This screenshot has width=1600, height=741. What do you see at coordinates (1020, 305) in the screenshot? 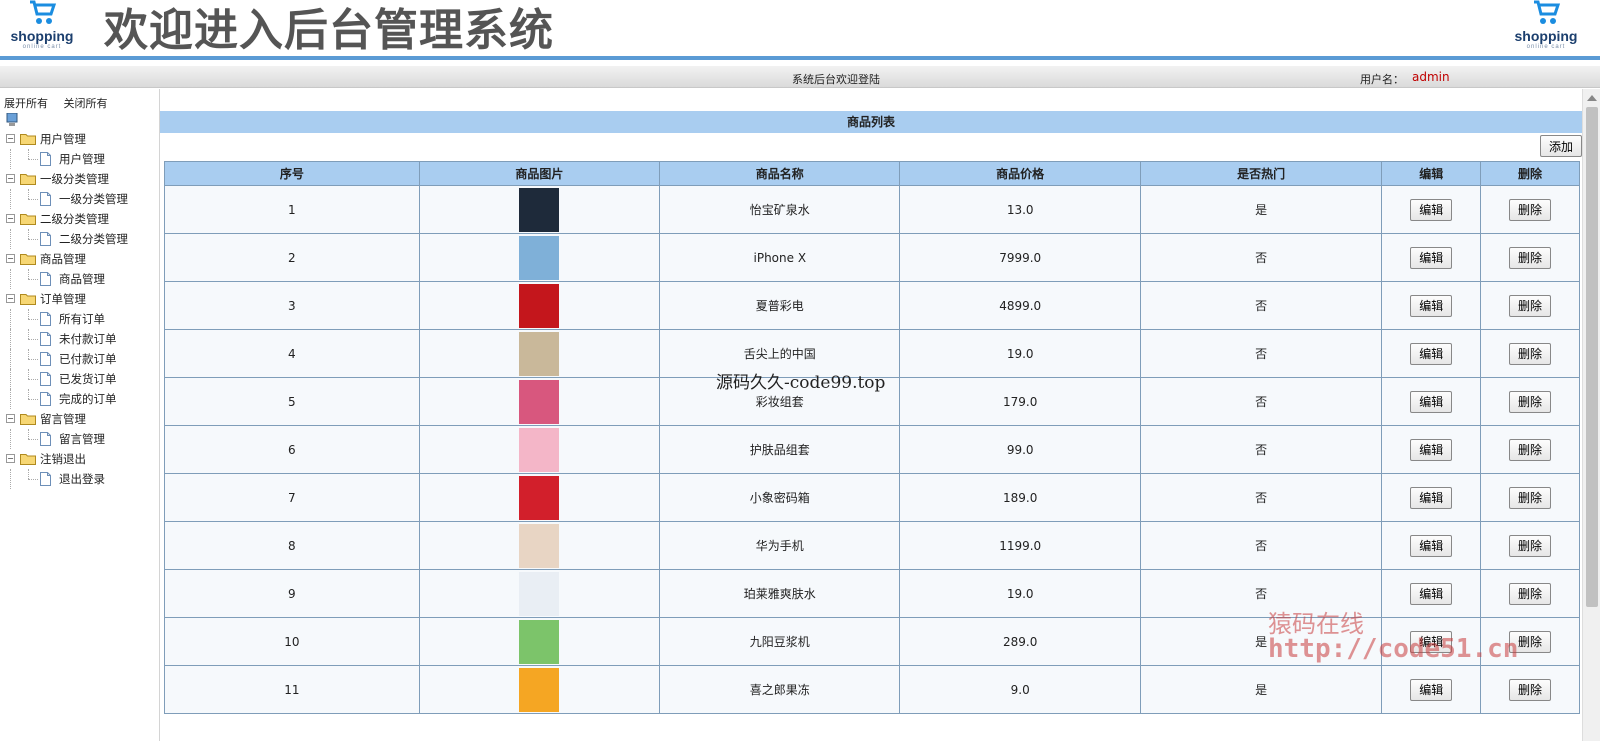
I see `cell-price: 4899.0` at bounding box center [1020, 305].